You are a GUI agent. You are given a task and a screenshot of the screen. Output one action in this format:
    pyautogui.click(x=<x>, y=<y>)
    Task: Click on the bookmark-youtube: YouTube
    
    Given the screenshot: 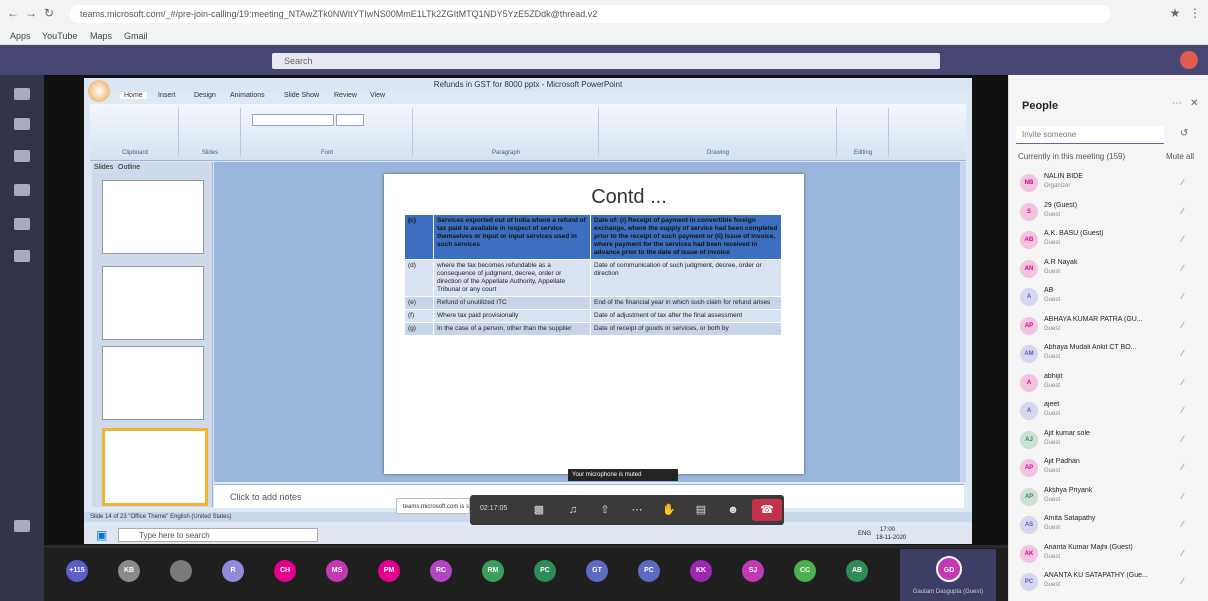 What is the action you would take?
    pyautogui.click(x=59, y=36)
    